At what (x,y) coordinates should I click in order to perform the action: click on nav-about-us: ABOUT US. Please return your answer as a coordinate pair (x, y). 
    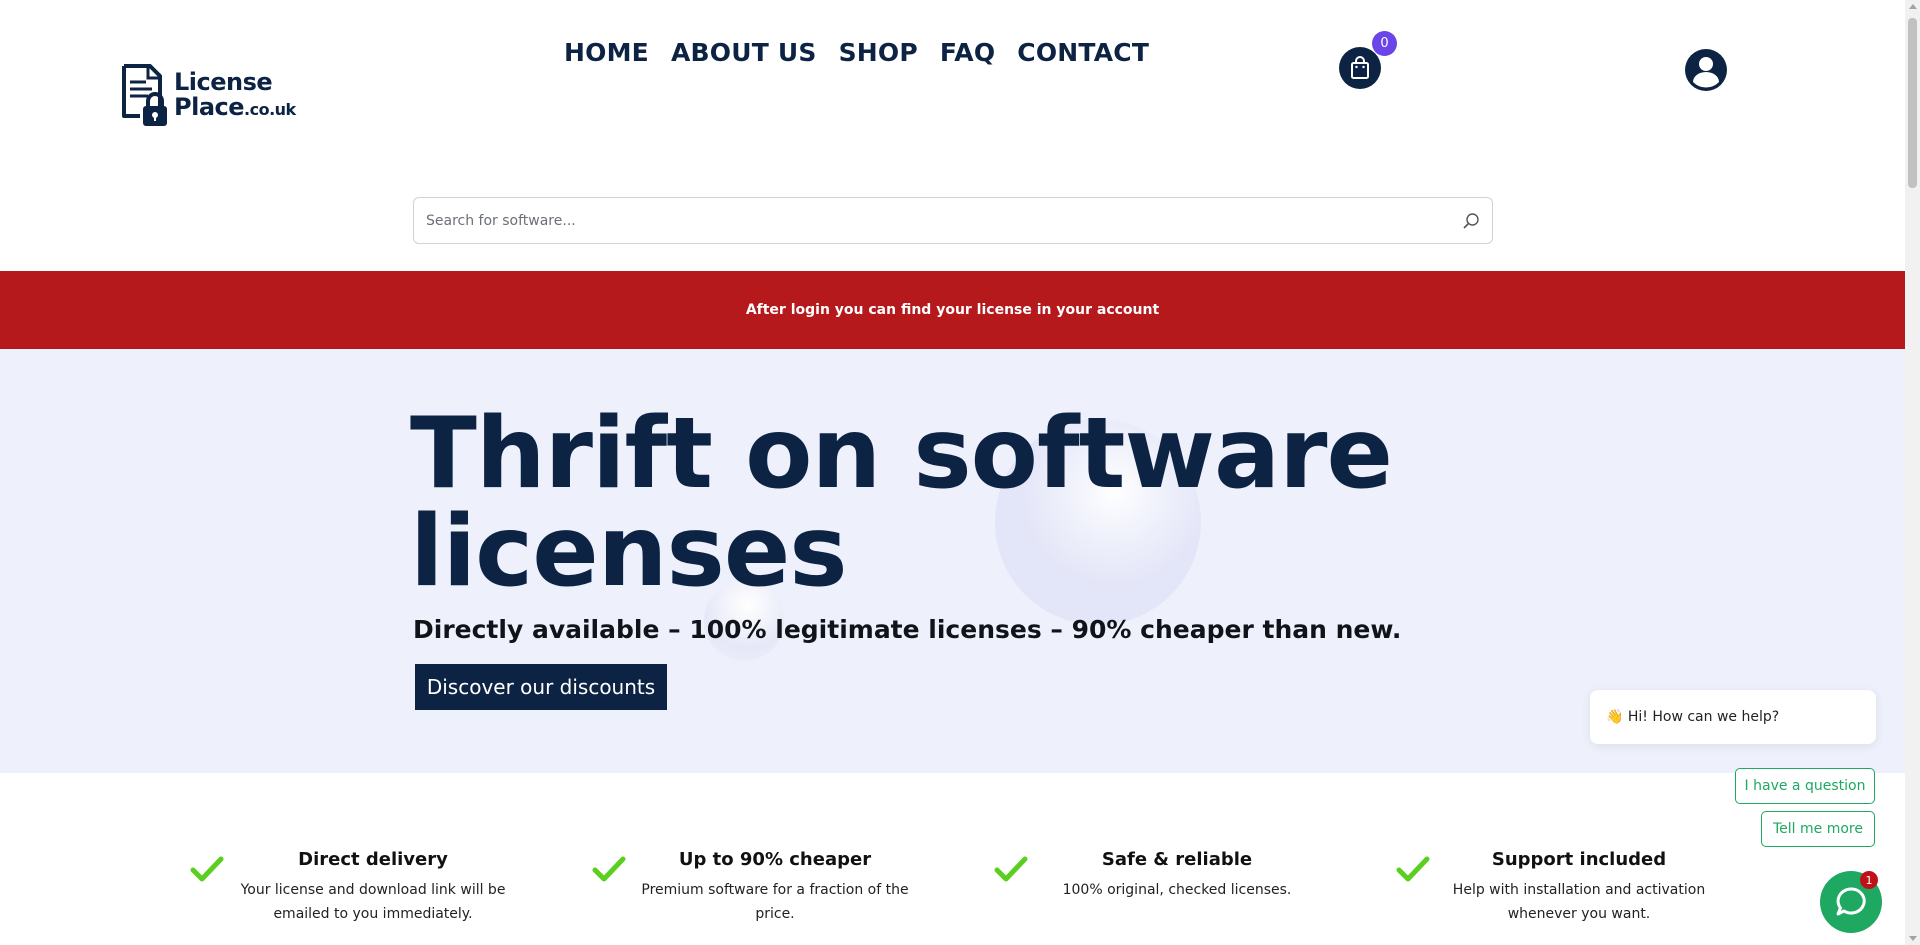
    Looking at the image, I should click on (744, 52).